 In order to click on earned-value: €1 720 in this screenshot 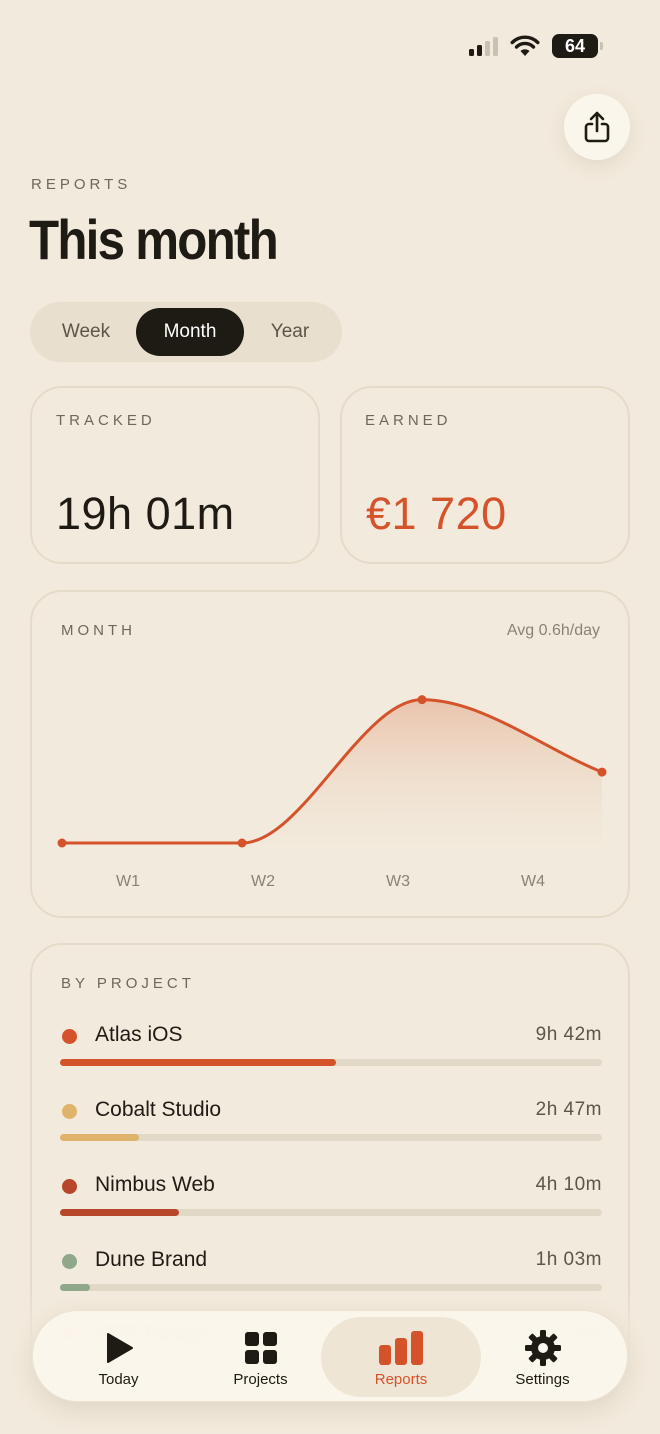, I will do `click(436, 513)`.